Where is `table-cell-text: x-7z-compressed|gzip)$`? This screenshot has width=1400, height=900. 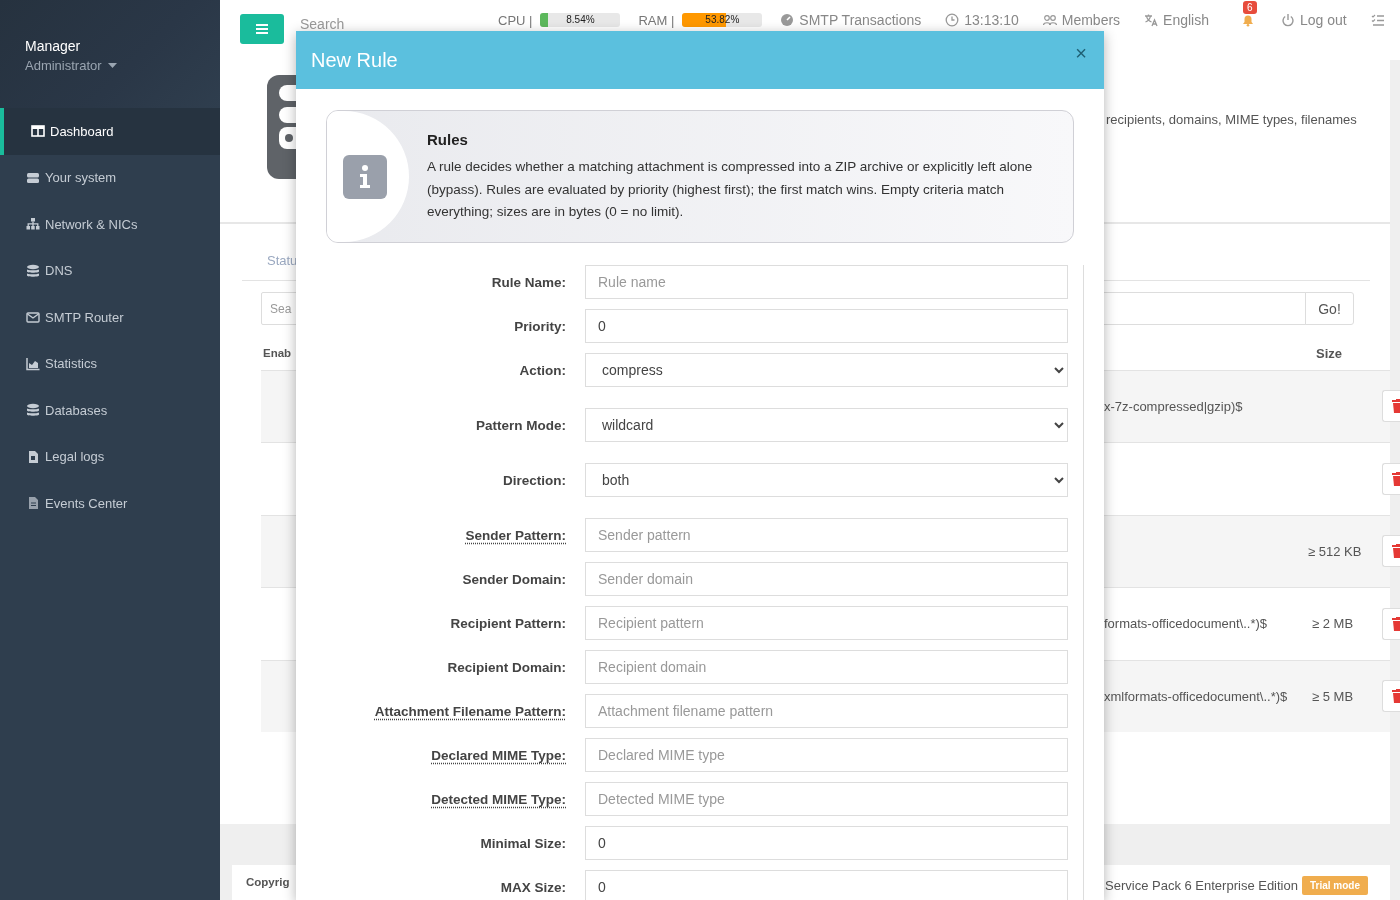 table-cell-text: x-7z-compressed|gzip)$ is located at coordinates (1174, 406).